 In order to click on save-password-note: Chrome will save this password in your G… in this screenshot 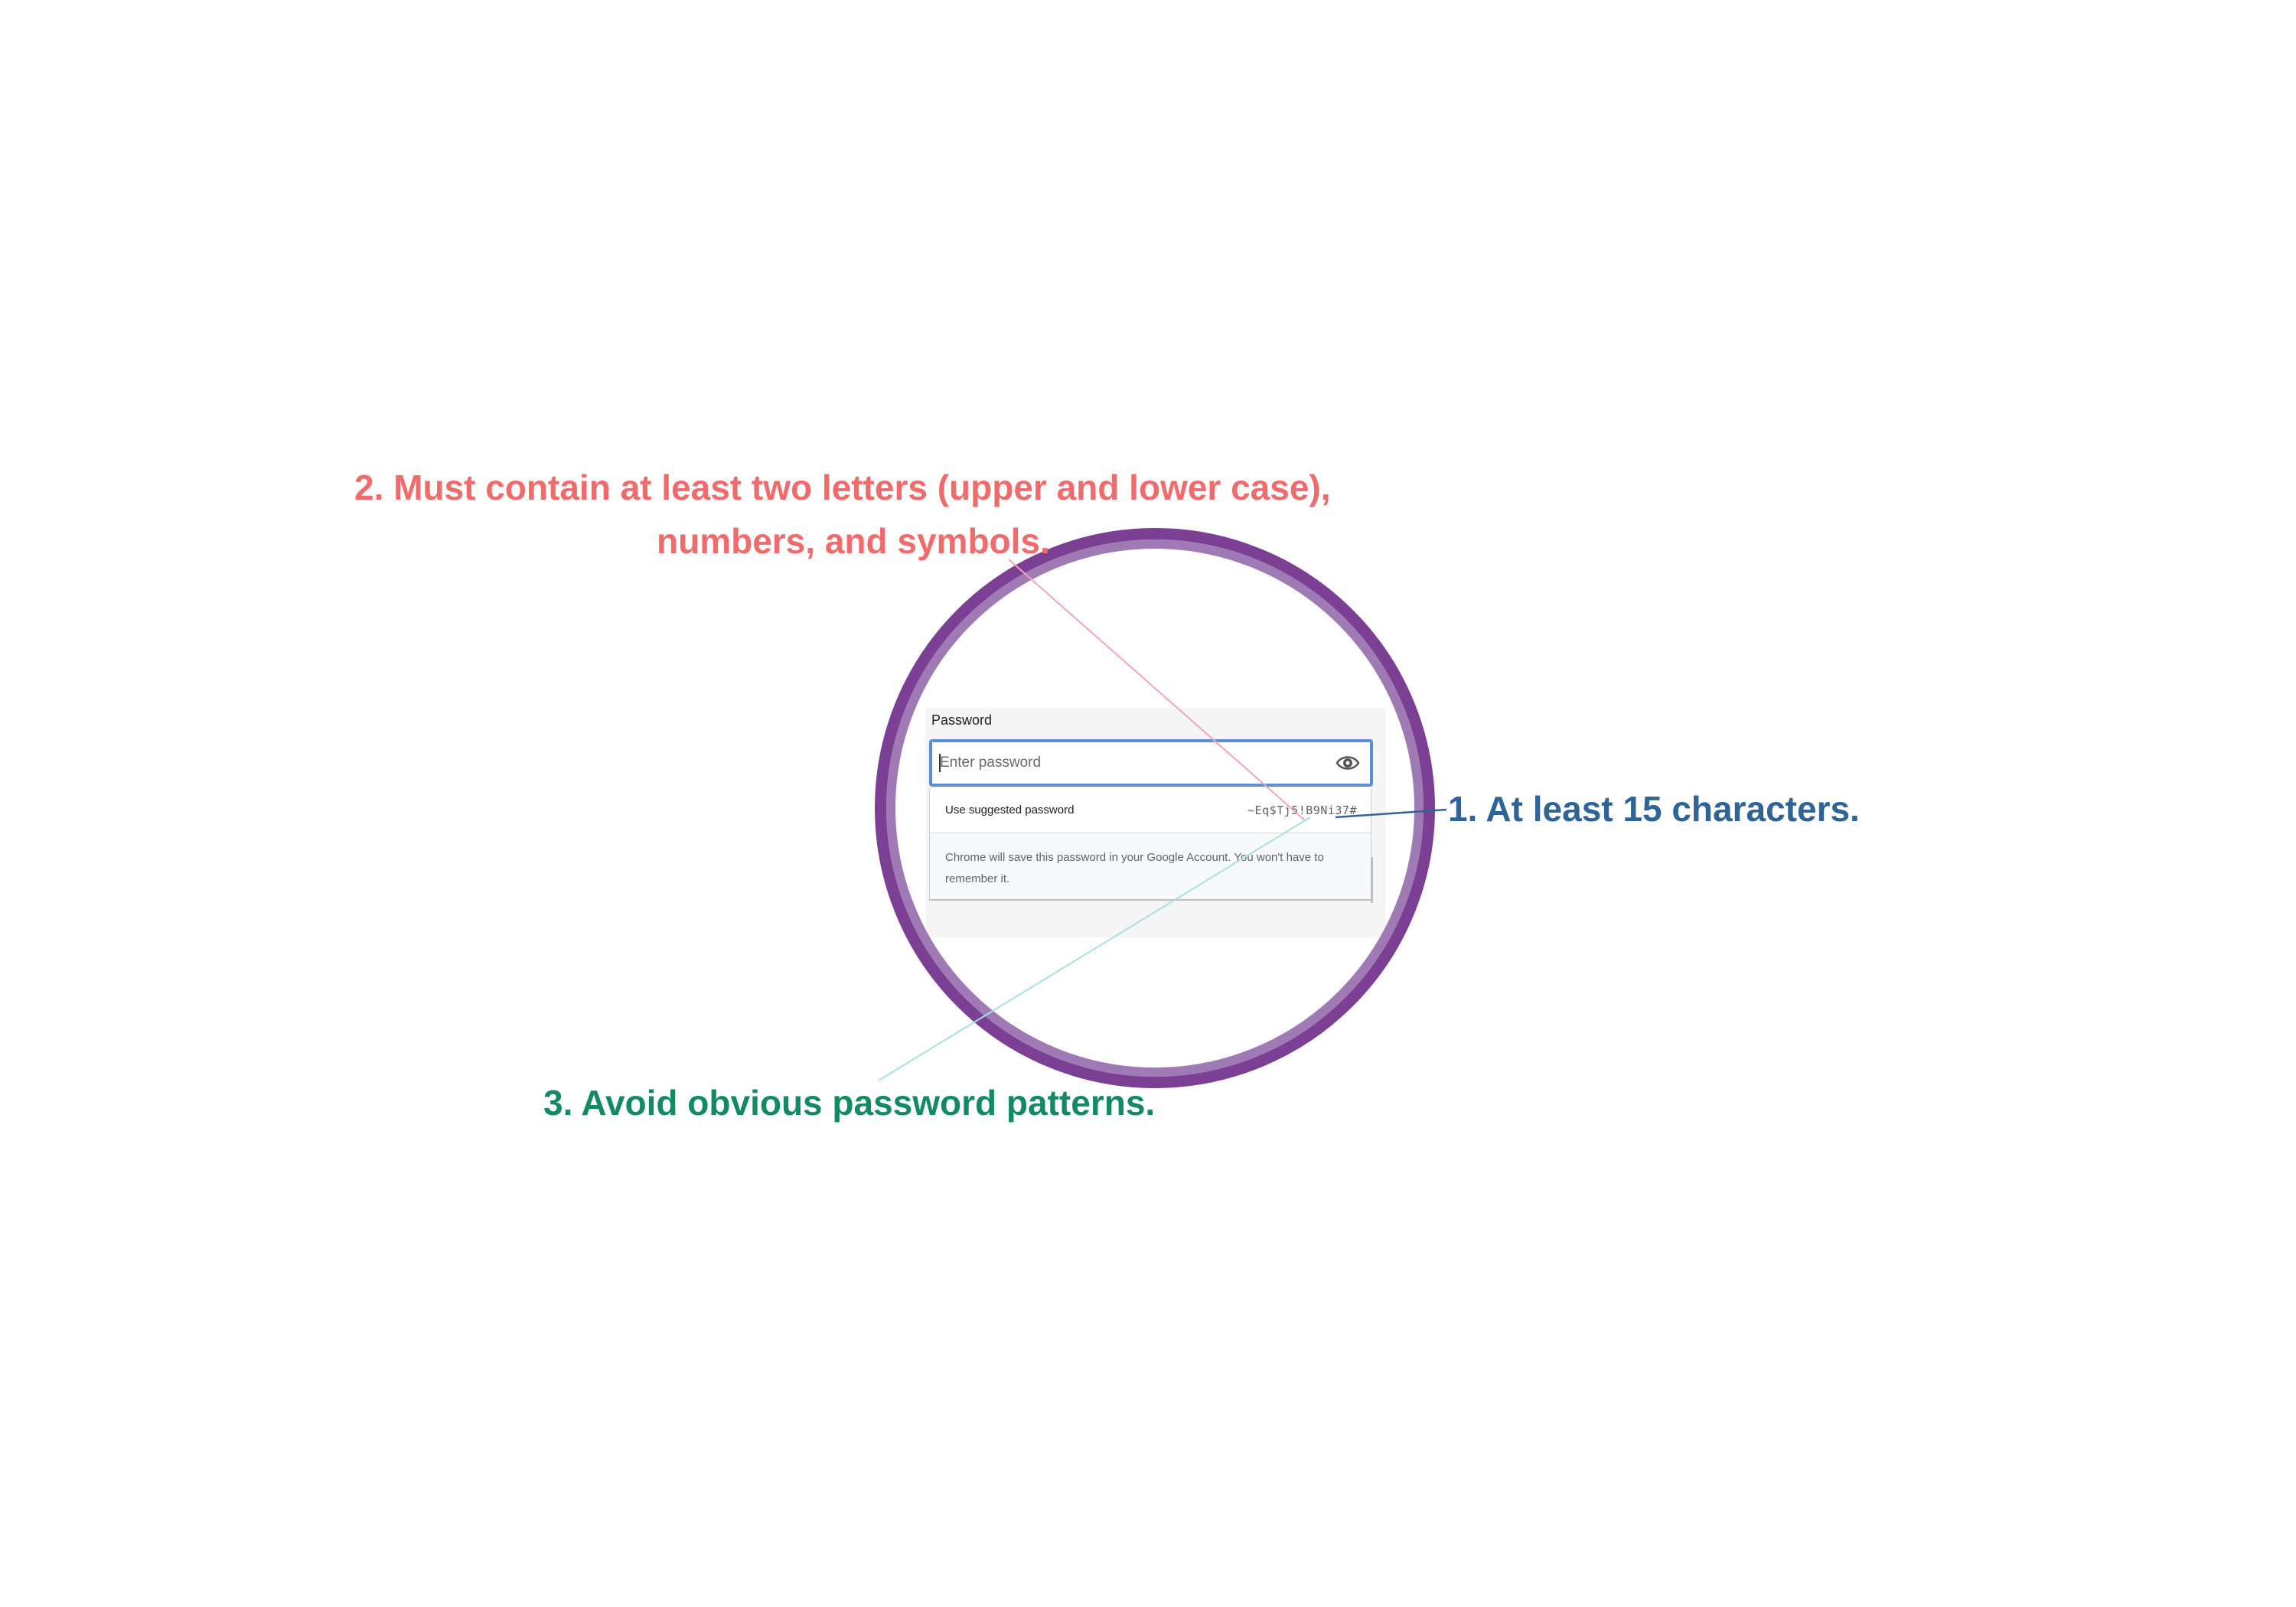, I will do `click(1150, 866)`.